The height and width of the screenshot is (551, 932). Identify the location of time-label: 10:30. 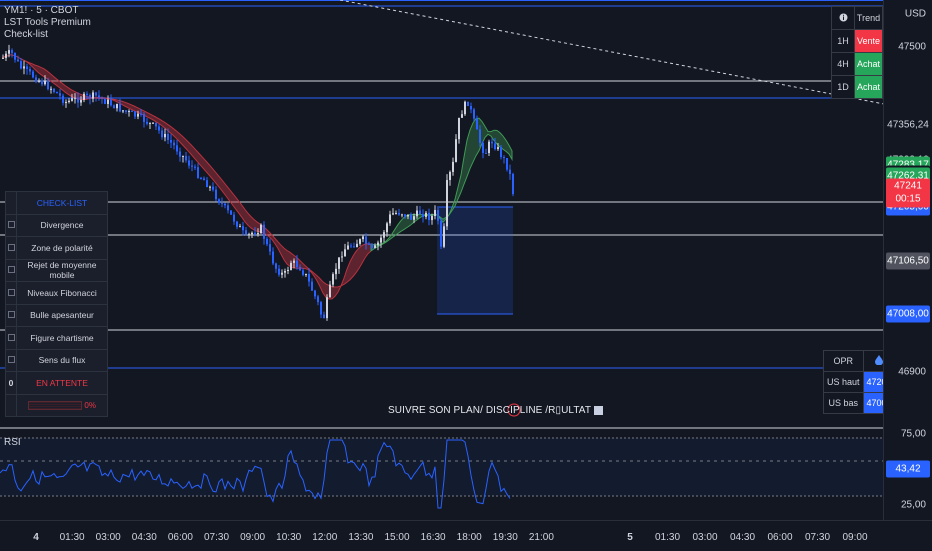
(289, 537).